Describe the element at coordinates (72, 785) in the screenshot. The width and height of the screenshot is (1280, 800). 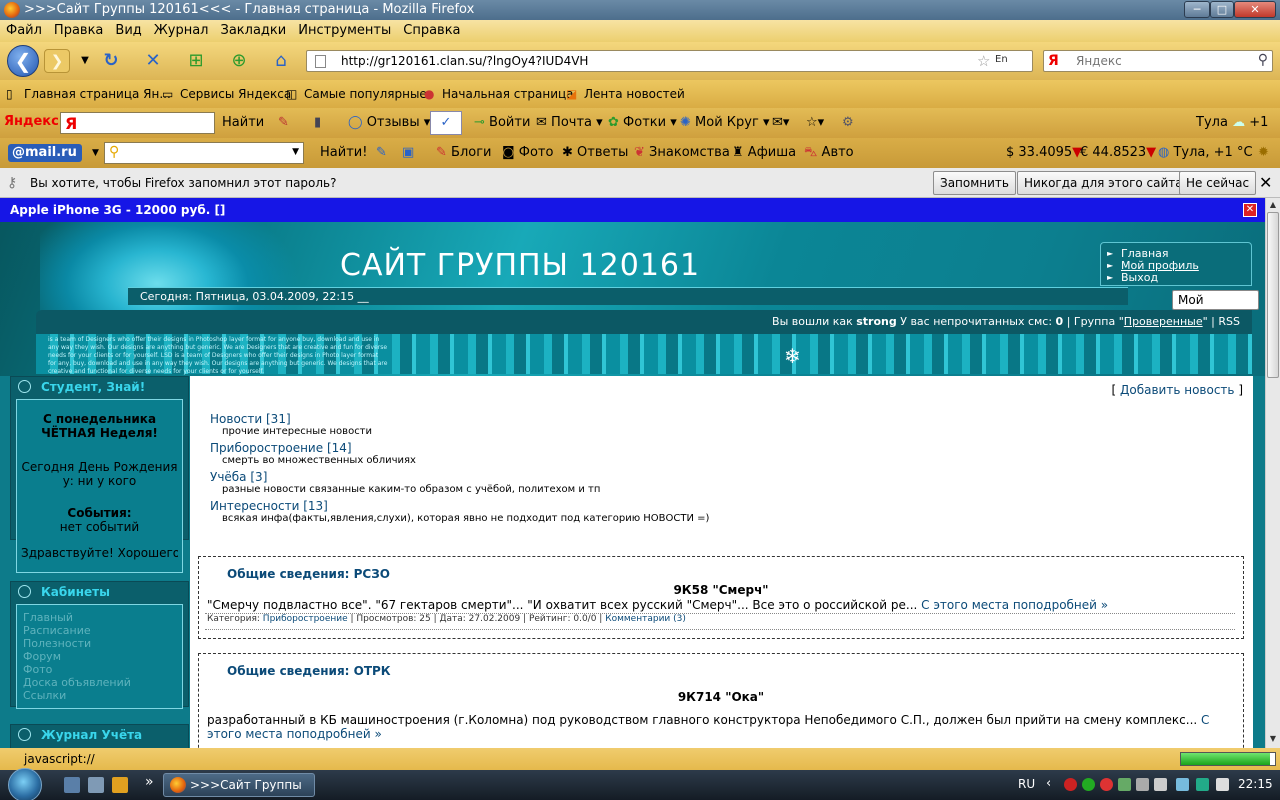
I see `show-desktop-icon` at that location.